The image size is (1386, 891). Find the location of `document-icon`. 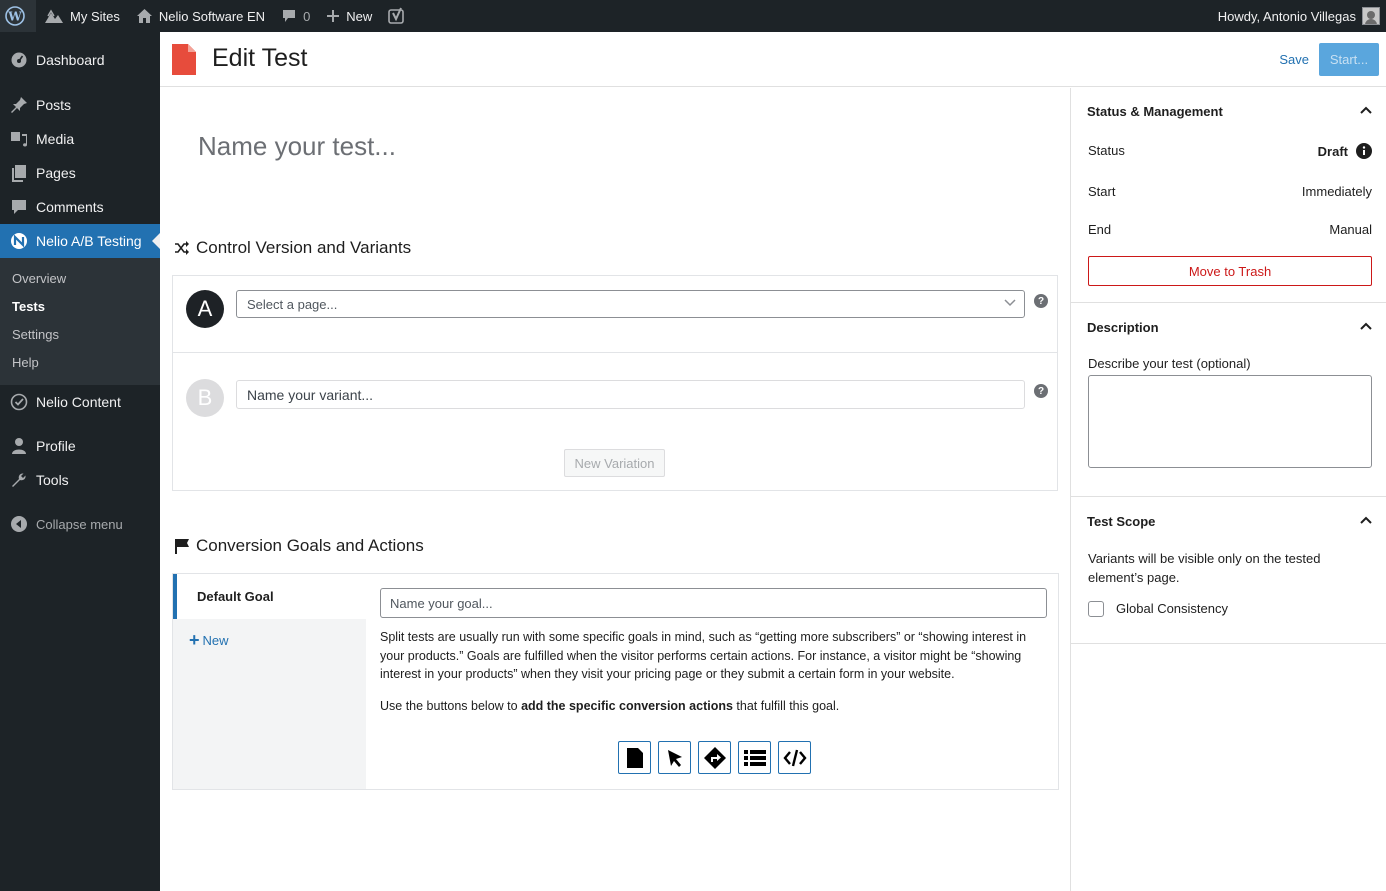

document-icon is located at coordinates (184, 59).